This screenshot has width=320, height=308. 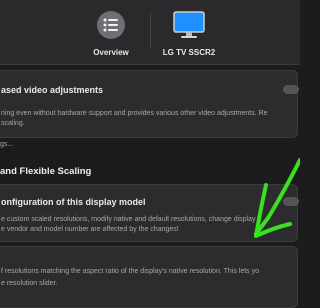 I want to click on resolution-desc-2: e resolution slider., so click(x=29, y=283).